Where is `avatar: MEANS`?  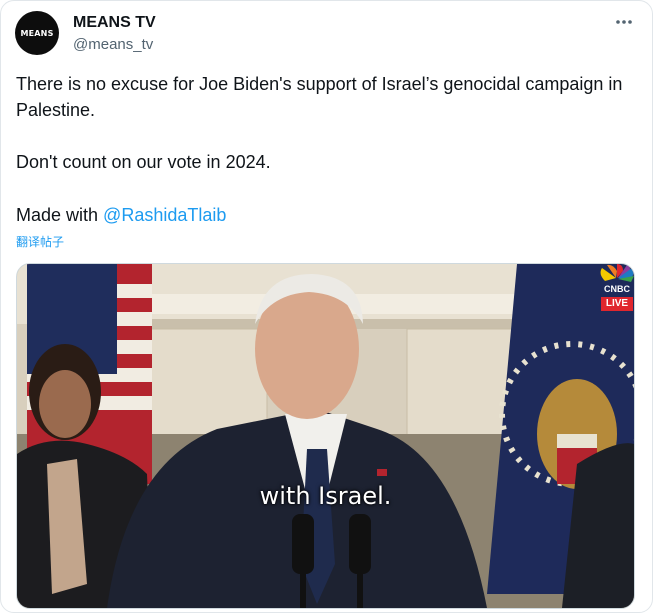
avatar: MEANS is located at coordinates (37, 33).